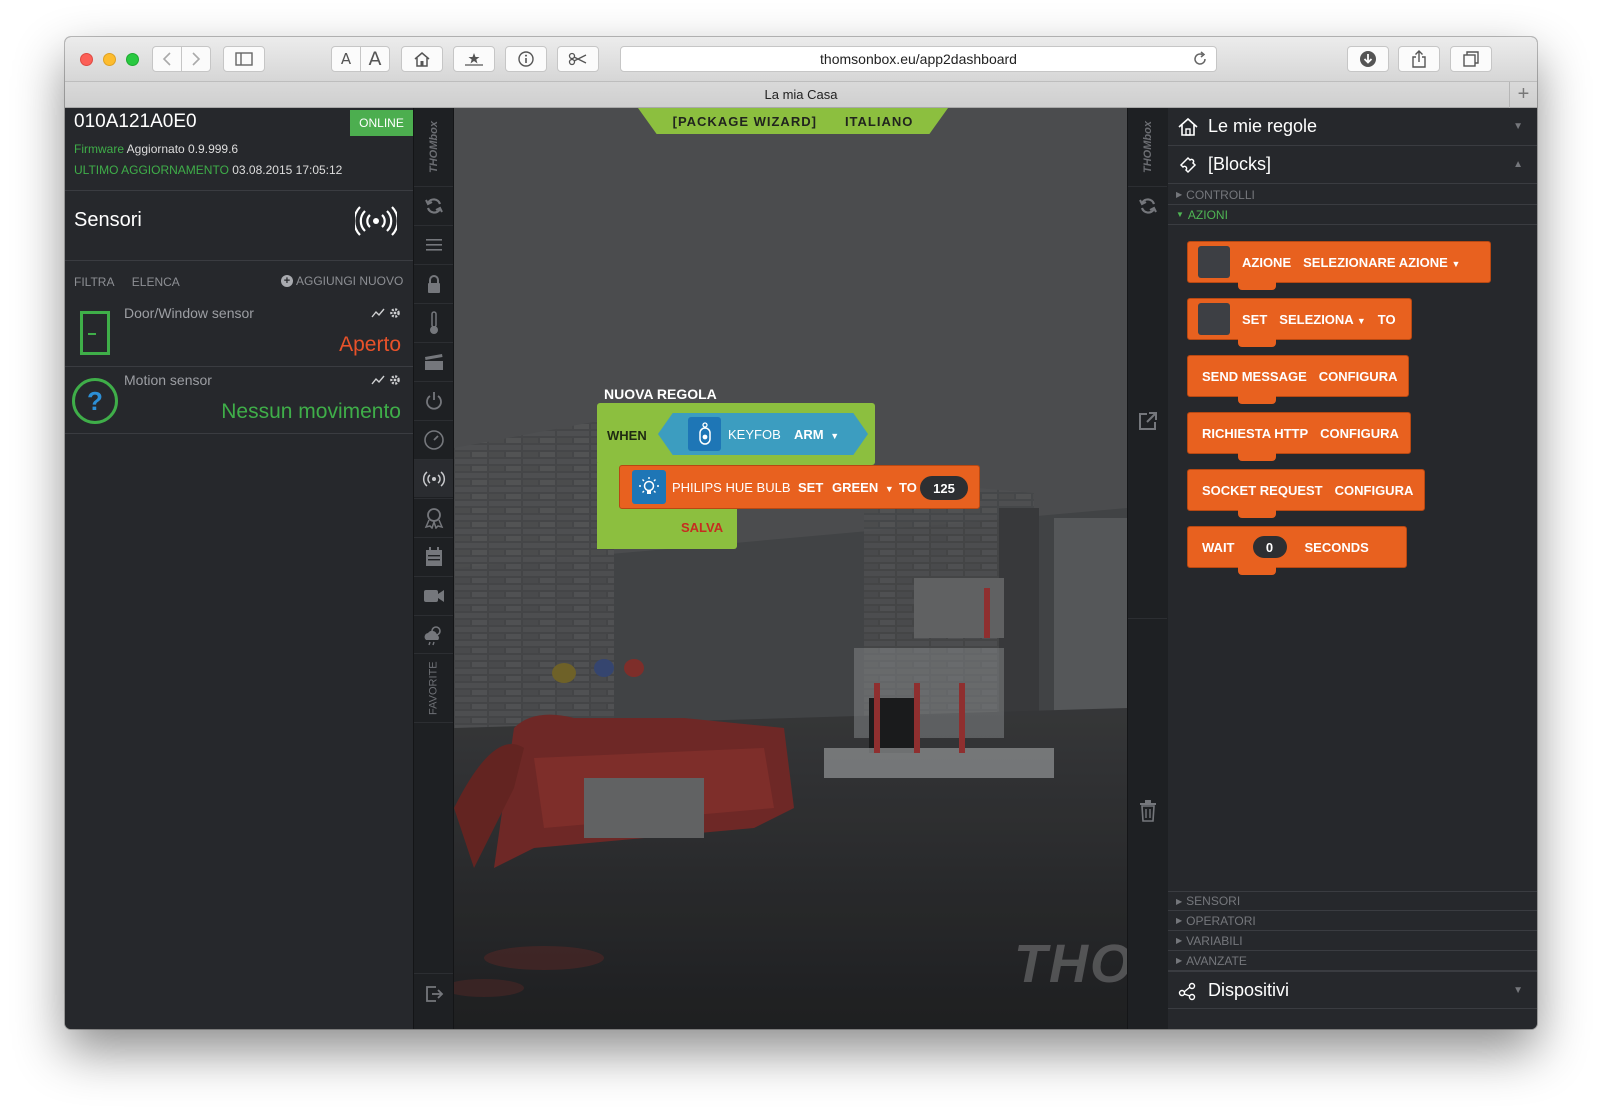 The width and height of the screenshot is (1600, 1119). I want to click on logout-icon, so click(433, 993).